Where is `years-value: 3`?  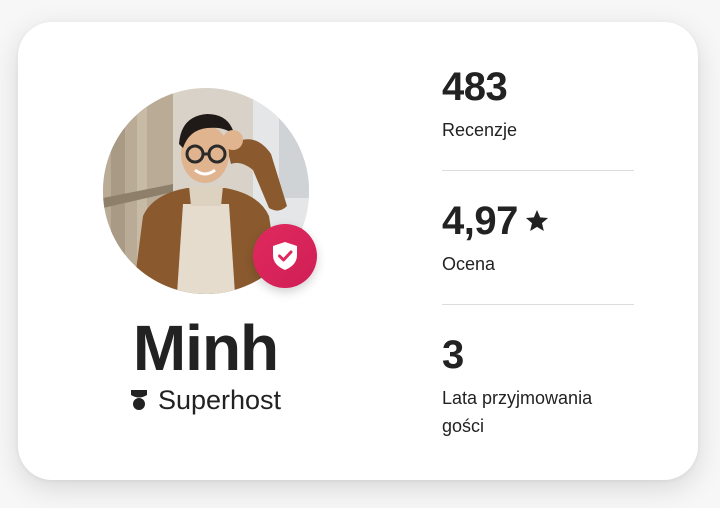
years-value: 3 is located at coordinates (453, 355).